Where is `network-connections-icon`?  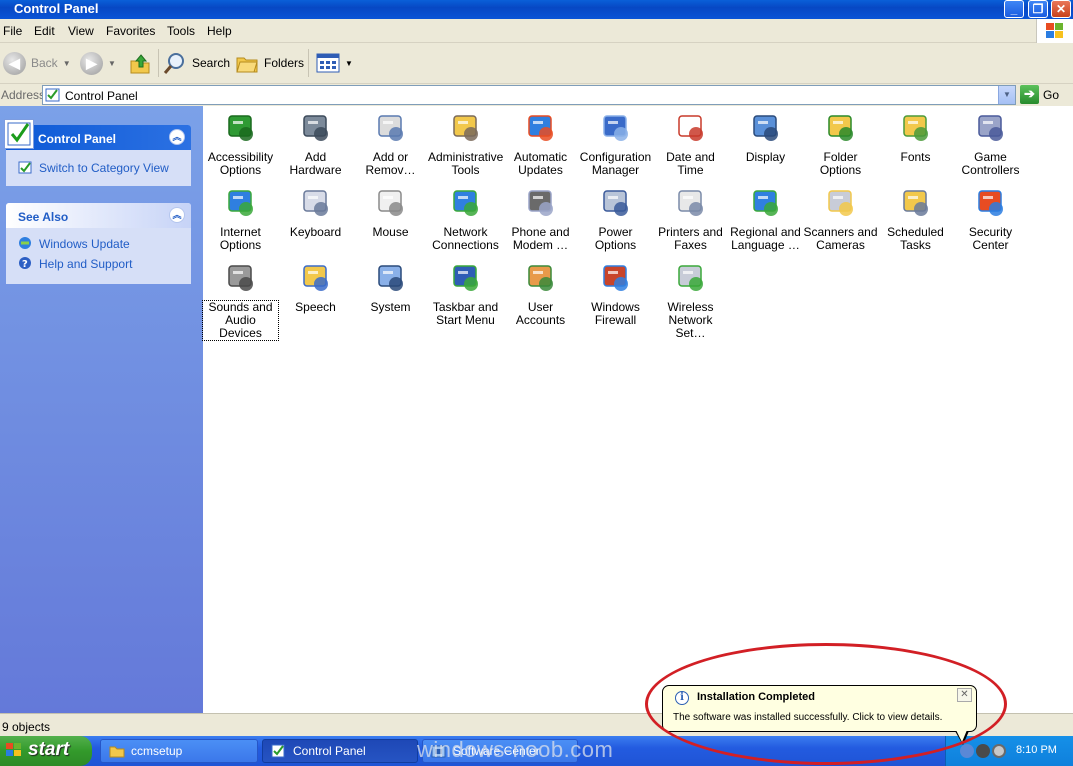
network-connections-icon is located at coordinates (465, 203).